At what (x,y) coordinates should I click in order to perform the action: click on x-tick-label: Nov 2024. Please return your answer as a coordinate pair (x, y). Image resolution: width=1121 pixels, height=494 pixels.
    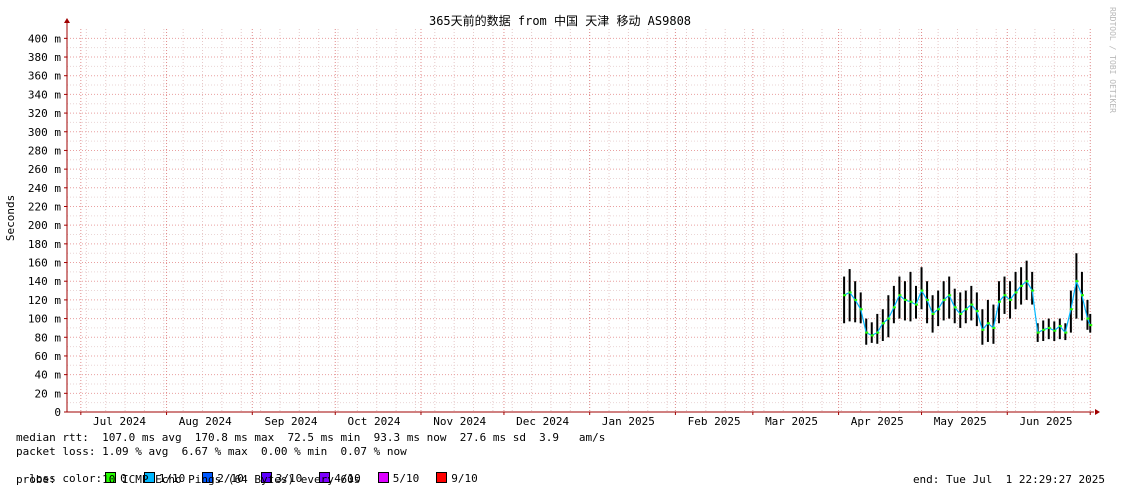
    Looking at the image, I should click on (459, 421).